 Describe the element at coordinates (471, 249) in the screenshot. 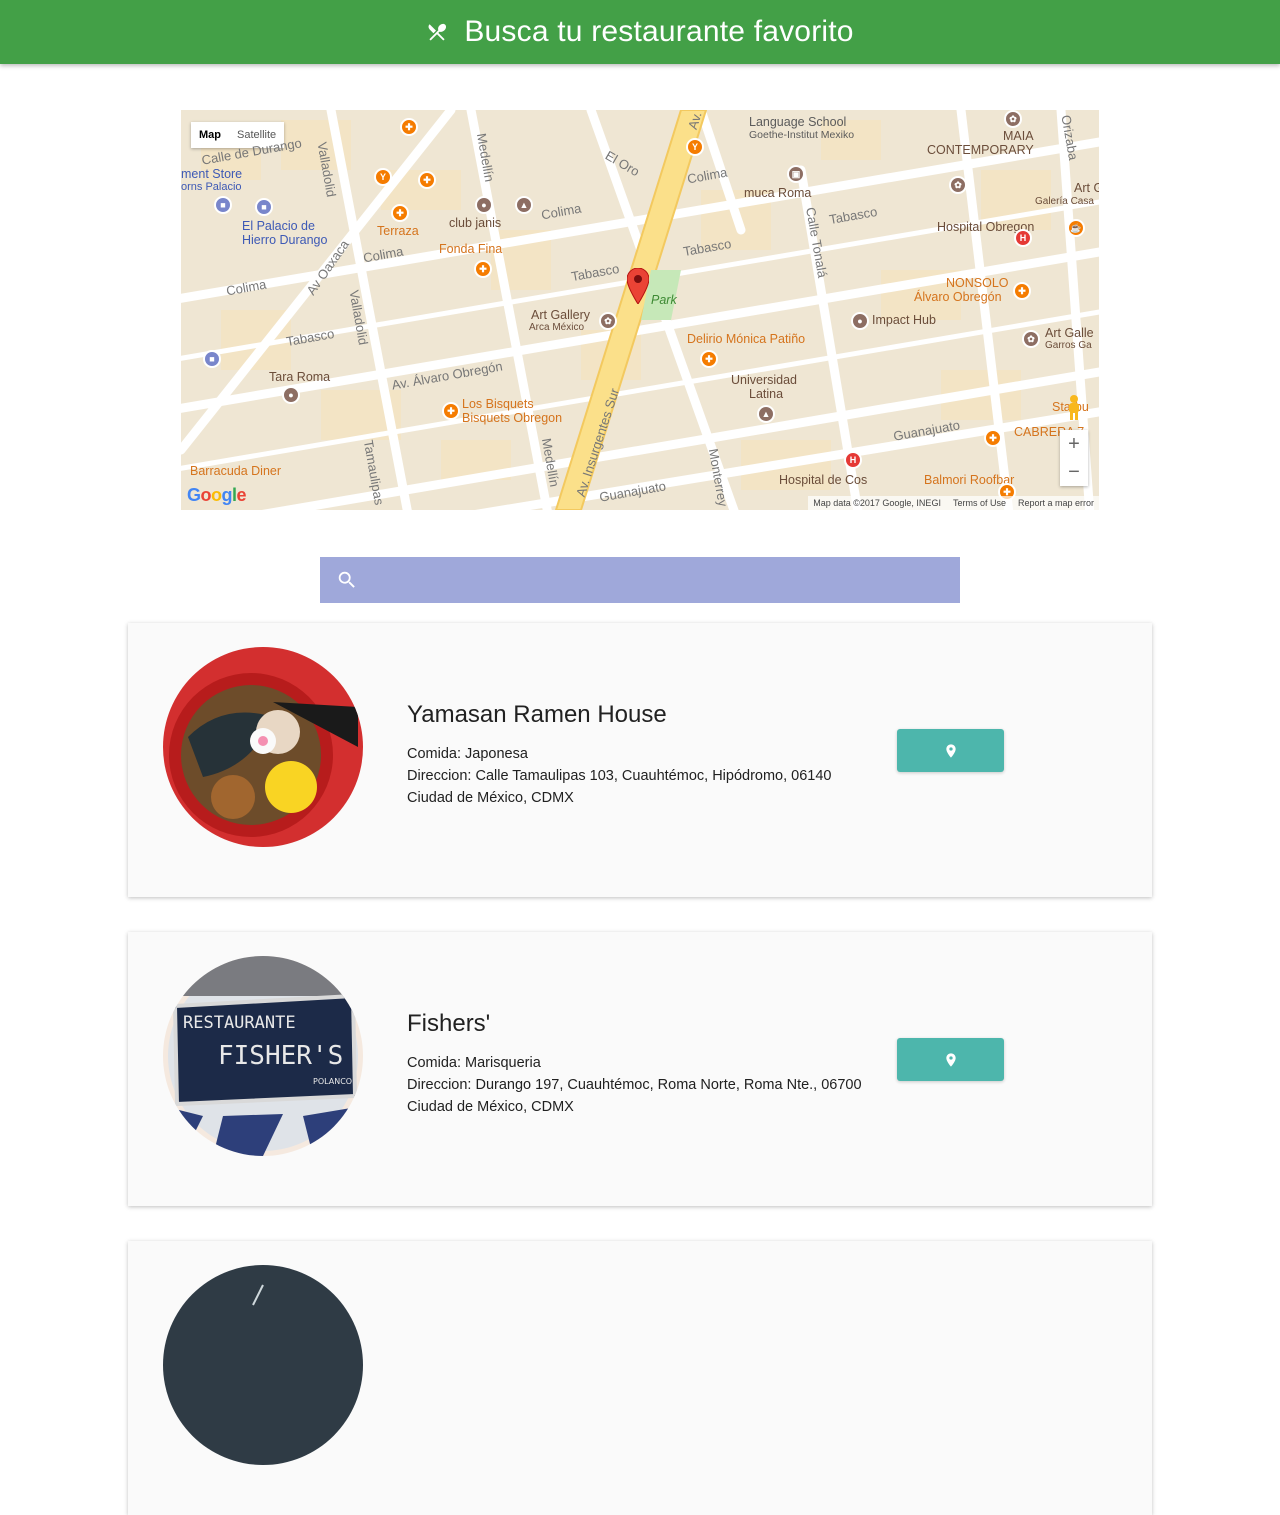

I see `map-label: Fonda Fina` at that location.